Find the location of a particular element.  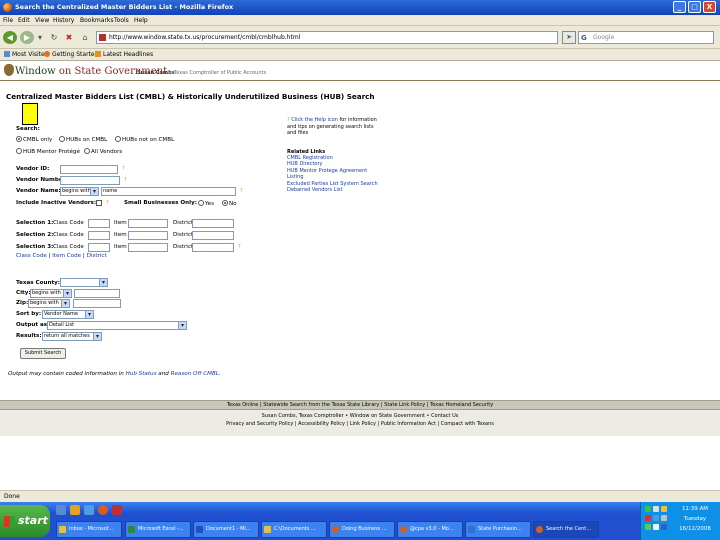

sort-by-select: Vendor Name is located at coordinates (68, 314).